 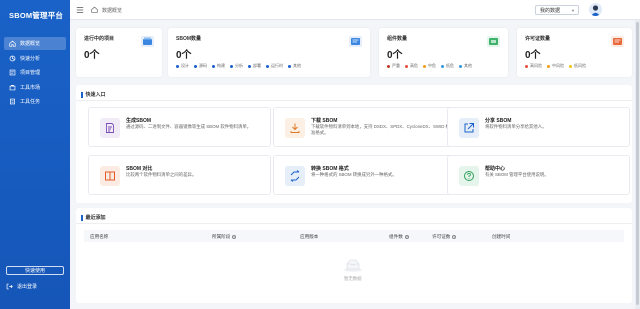 What do you see at coordinates (236, 66) in the screenshot?
I see `legend-item: 分析` at bounding box center [236, 66].